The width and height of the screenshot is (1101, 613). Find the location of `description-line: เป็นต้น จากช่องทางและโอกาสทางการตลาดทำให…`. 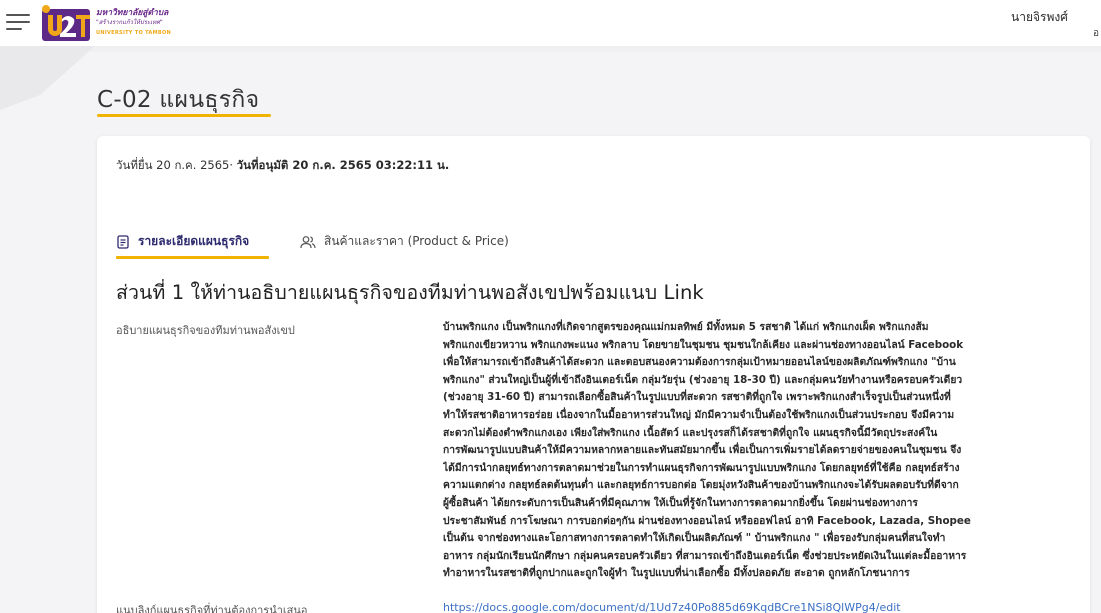

description-line: เป็นต้น จากช่องทางและโอกาสทางการตลาดทำให… is located at coordinates (694, 538).